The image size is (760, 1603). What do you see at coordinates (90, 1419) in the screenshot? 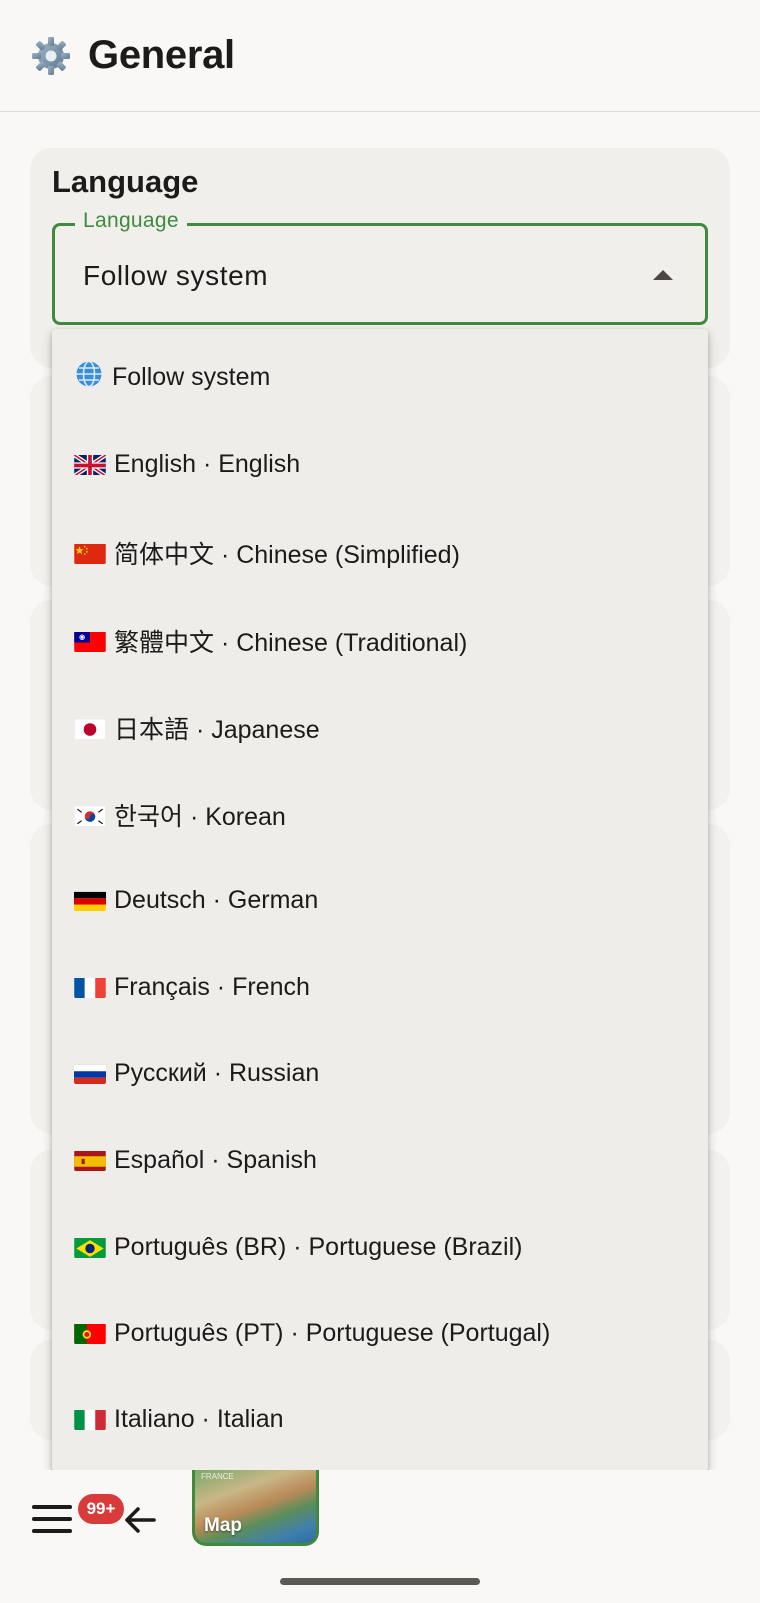
I see `flag-it-icon` at bounding box center [90, 1419].